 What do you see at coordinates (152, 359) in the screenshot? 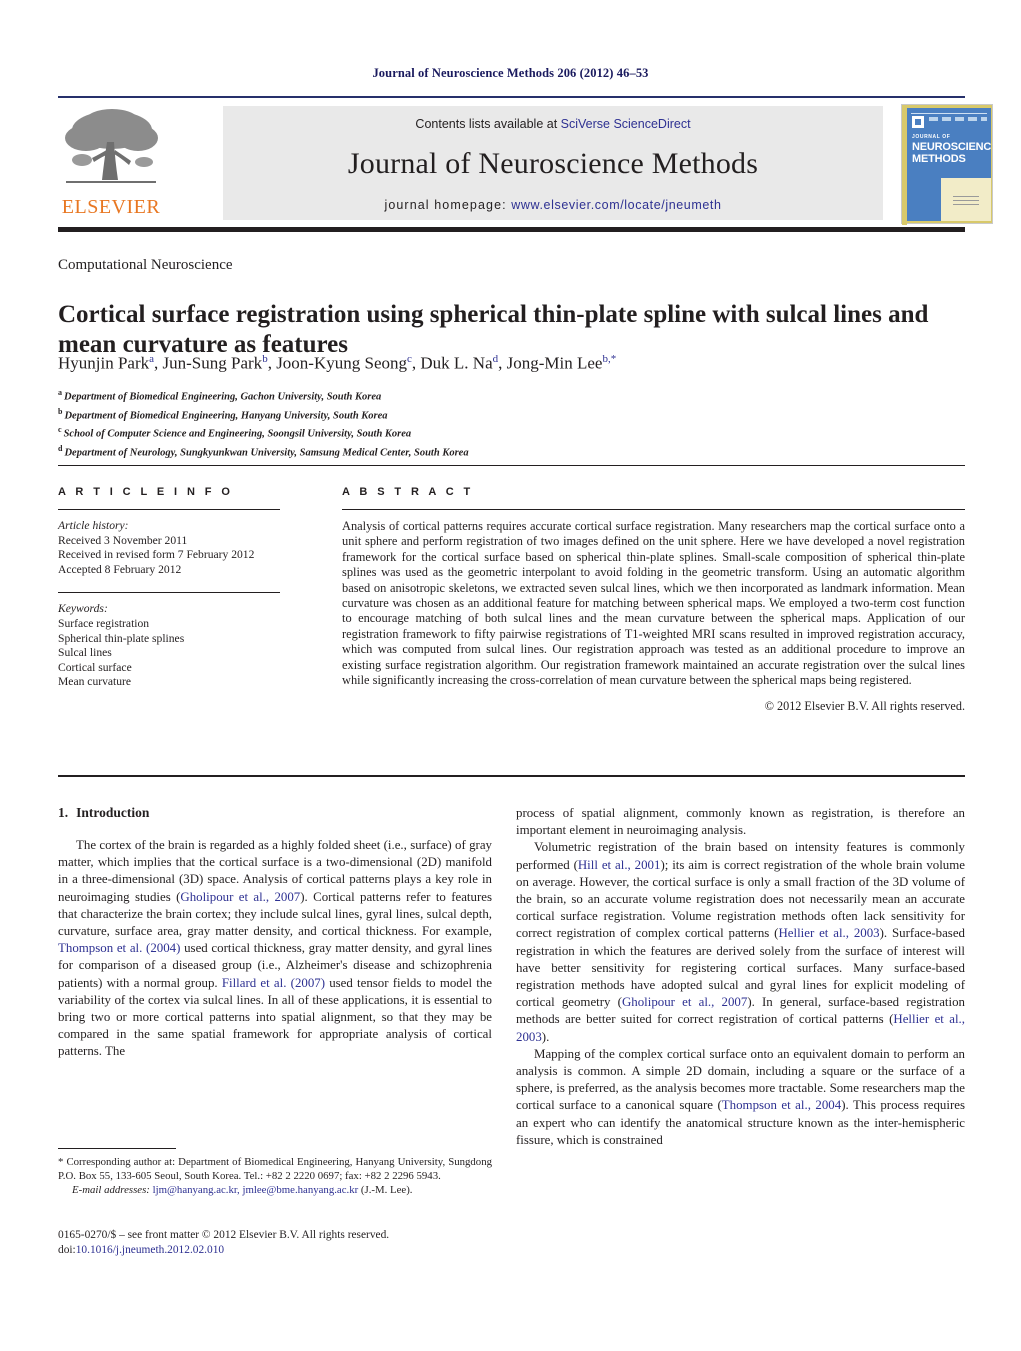
I see `author-affiliation-mark: a` at bounding box center [152, 359].